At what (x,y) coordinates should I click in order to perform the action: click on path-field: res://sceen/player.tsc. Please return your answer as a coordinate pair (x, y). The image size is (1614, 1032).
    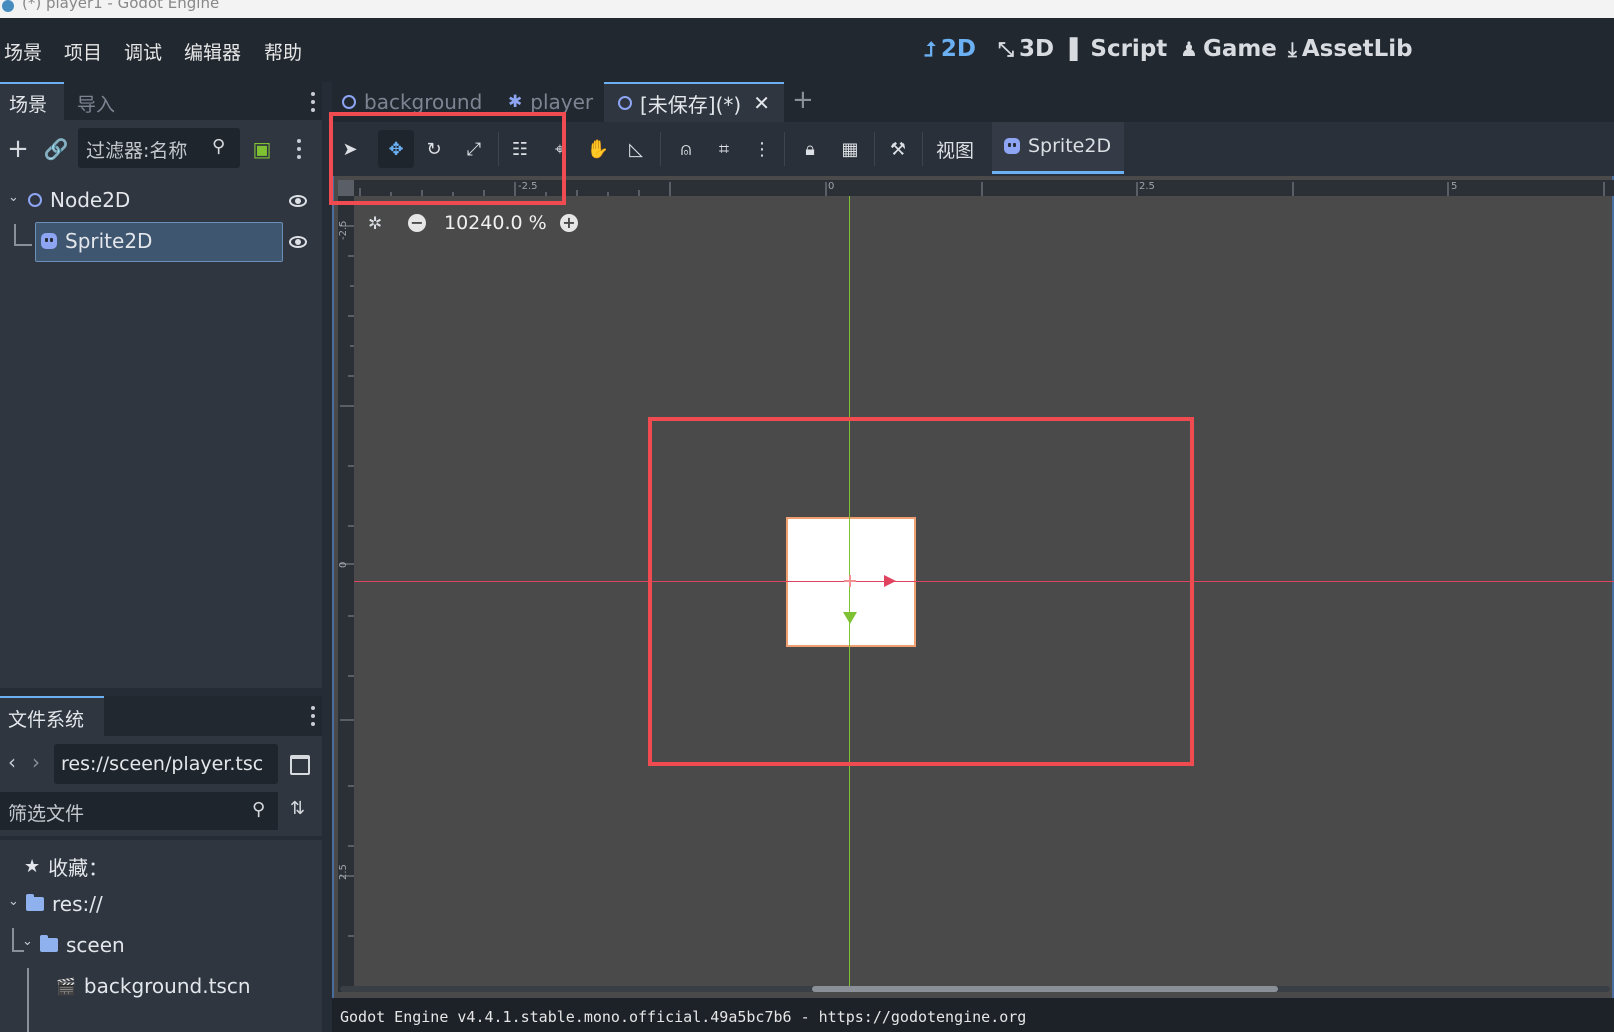
    Looking at the image, I should click on (166, 764).